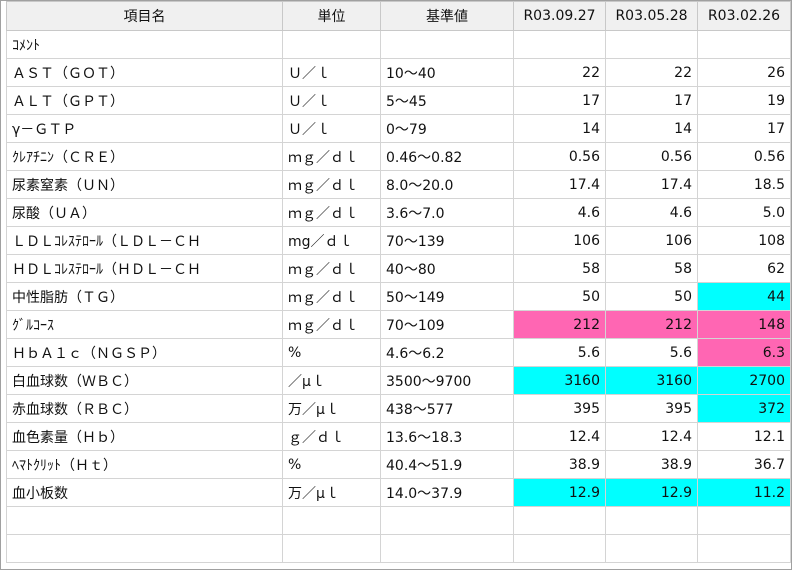 The width and height of the screenshot is (792, 570). Describe the element at coordinates (331, 44) in the screenshot. I see `item-unit` at that location.